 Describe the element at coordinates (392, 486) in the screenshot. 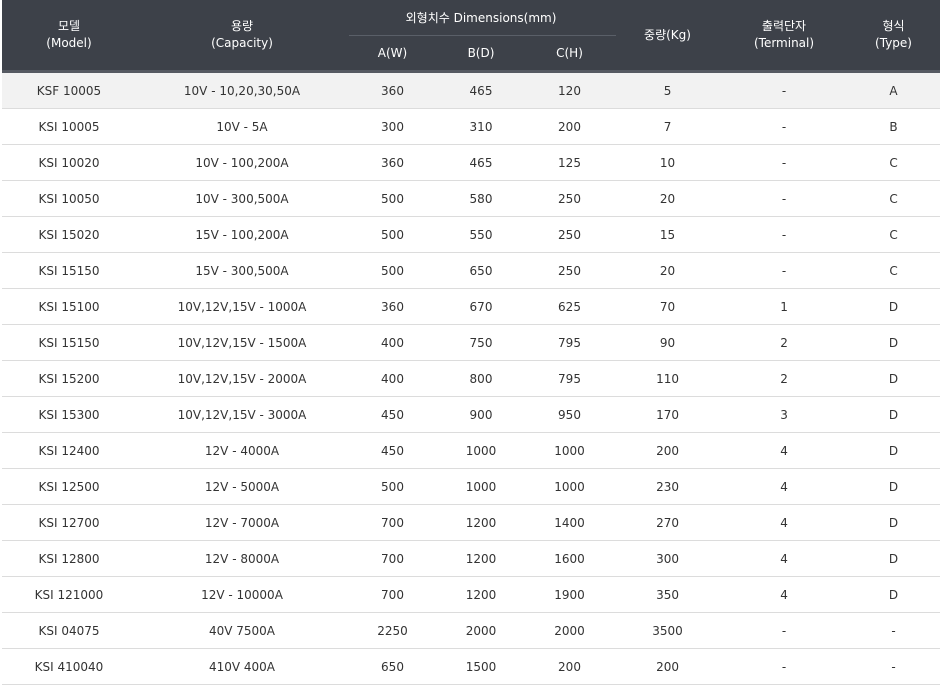

I see `cell-dim-a: 500` at that location.